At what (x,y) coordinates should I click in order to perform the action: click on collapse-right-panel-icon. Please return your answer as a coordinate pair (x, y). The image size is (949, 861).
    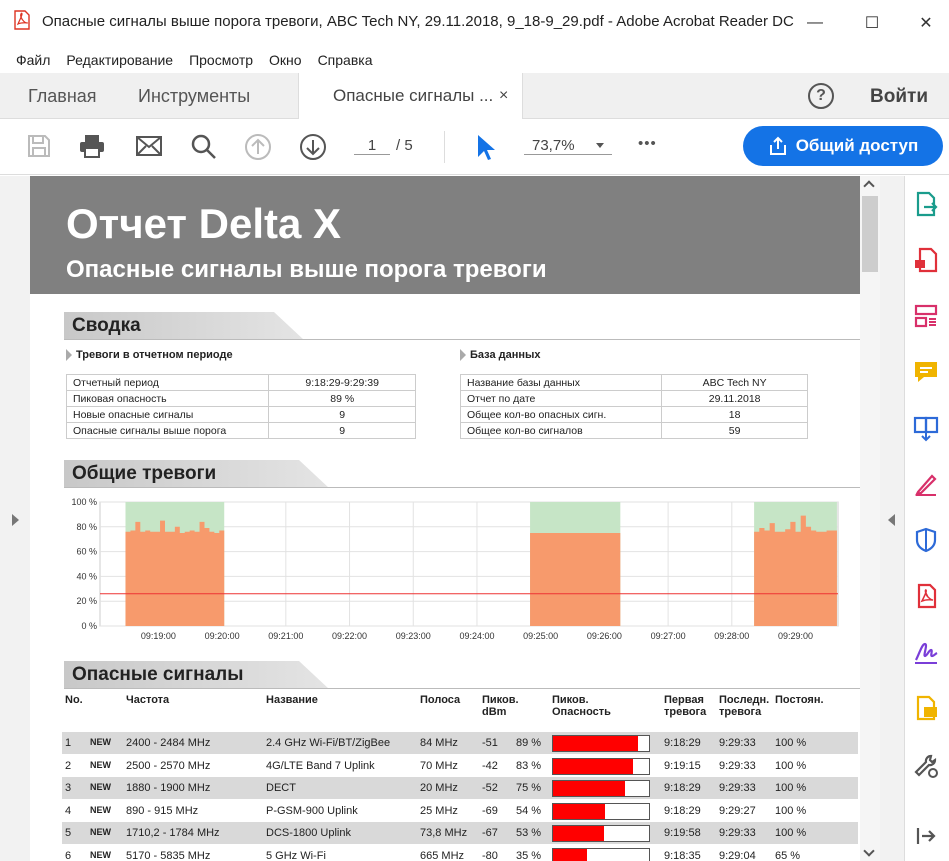
    Looking at the image, I should click on (891, 520).